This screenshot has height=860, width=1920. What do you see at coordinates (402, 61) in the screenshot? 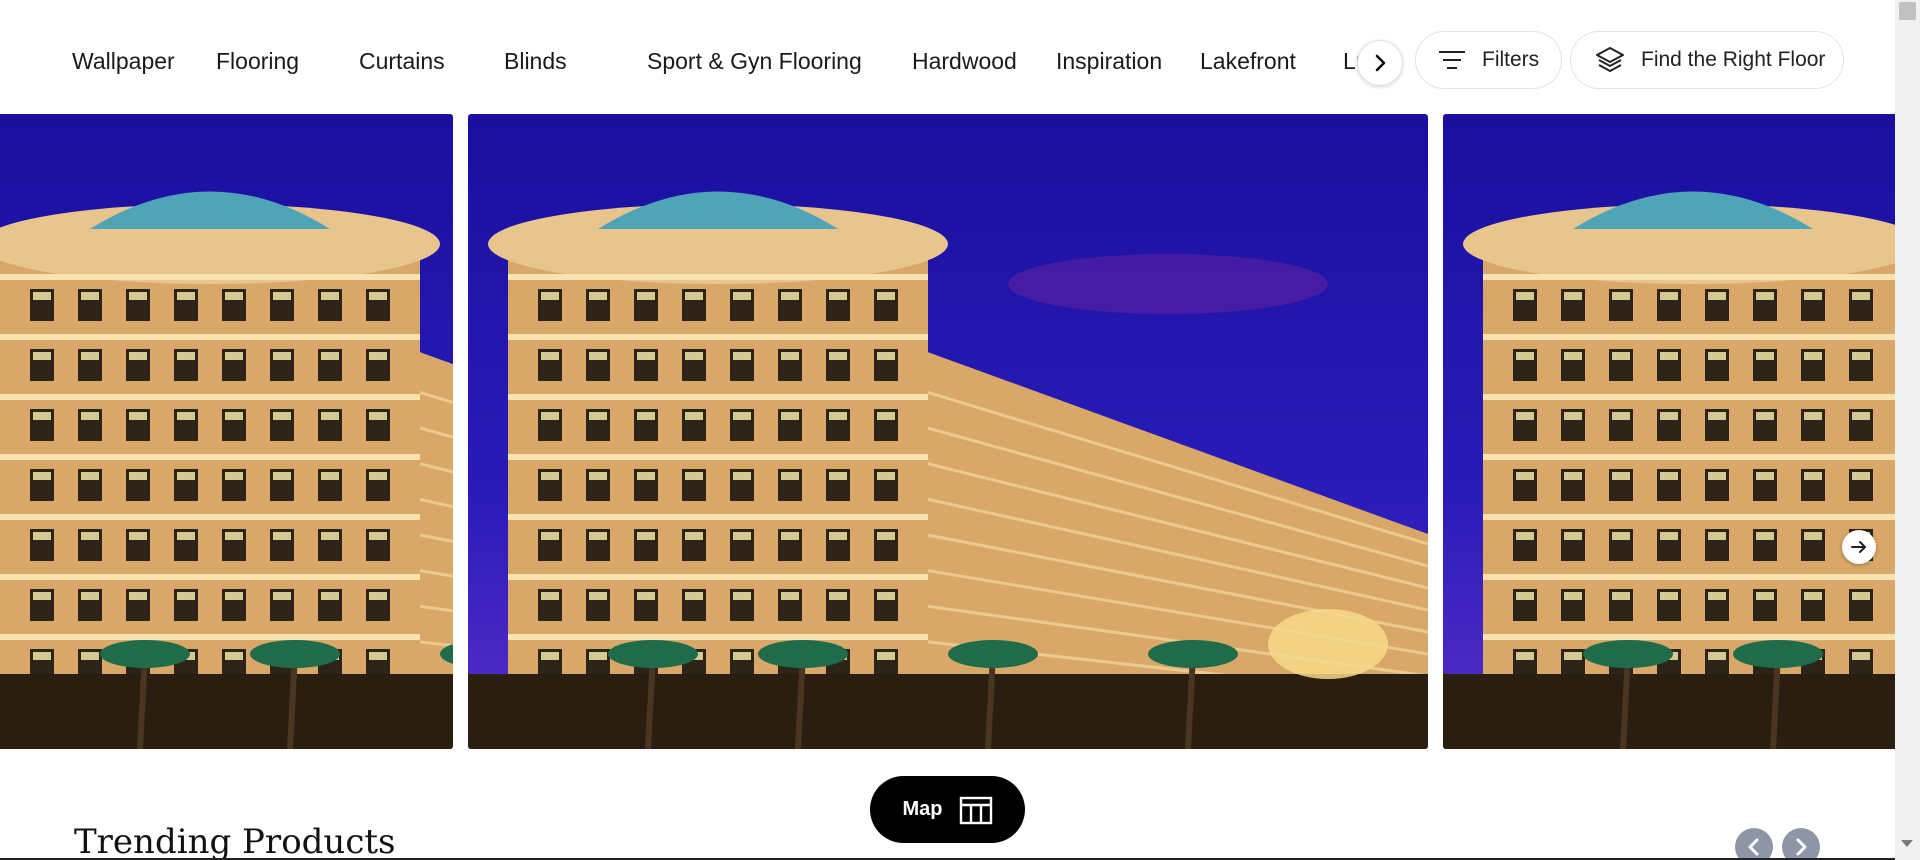
I see `category-curtains: Curtains` at bounding box center [402, 61].